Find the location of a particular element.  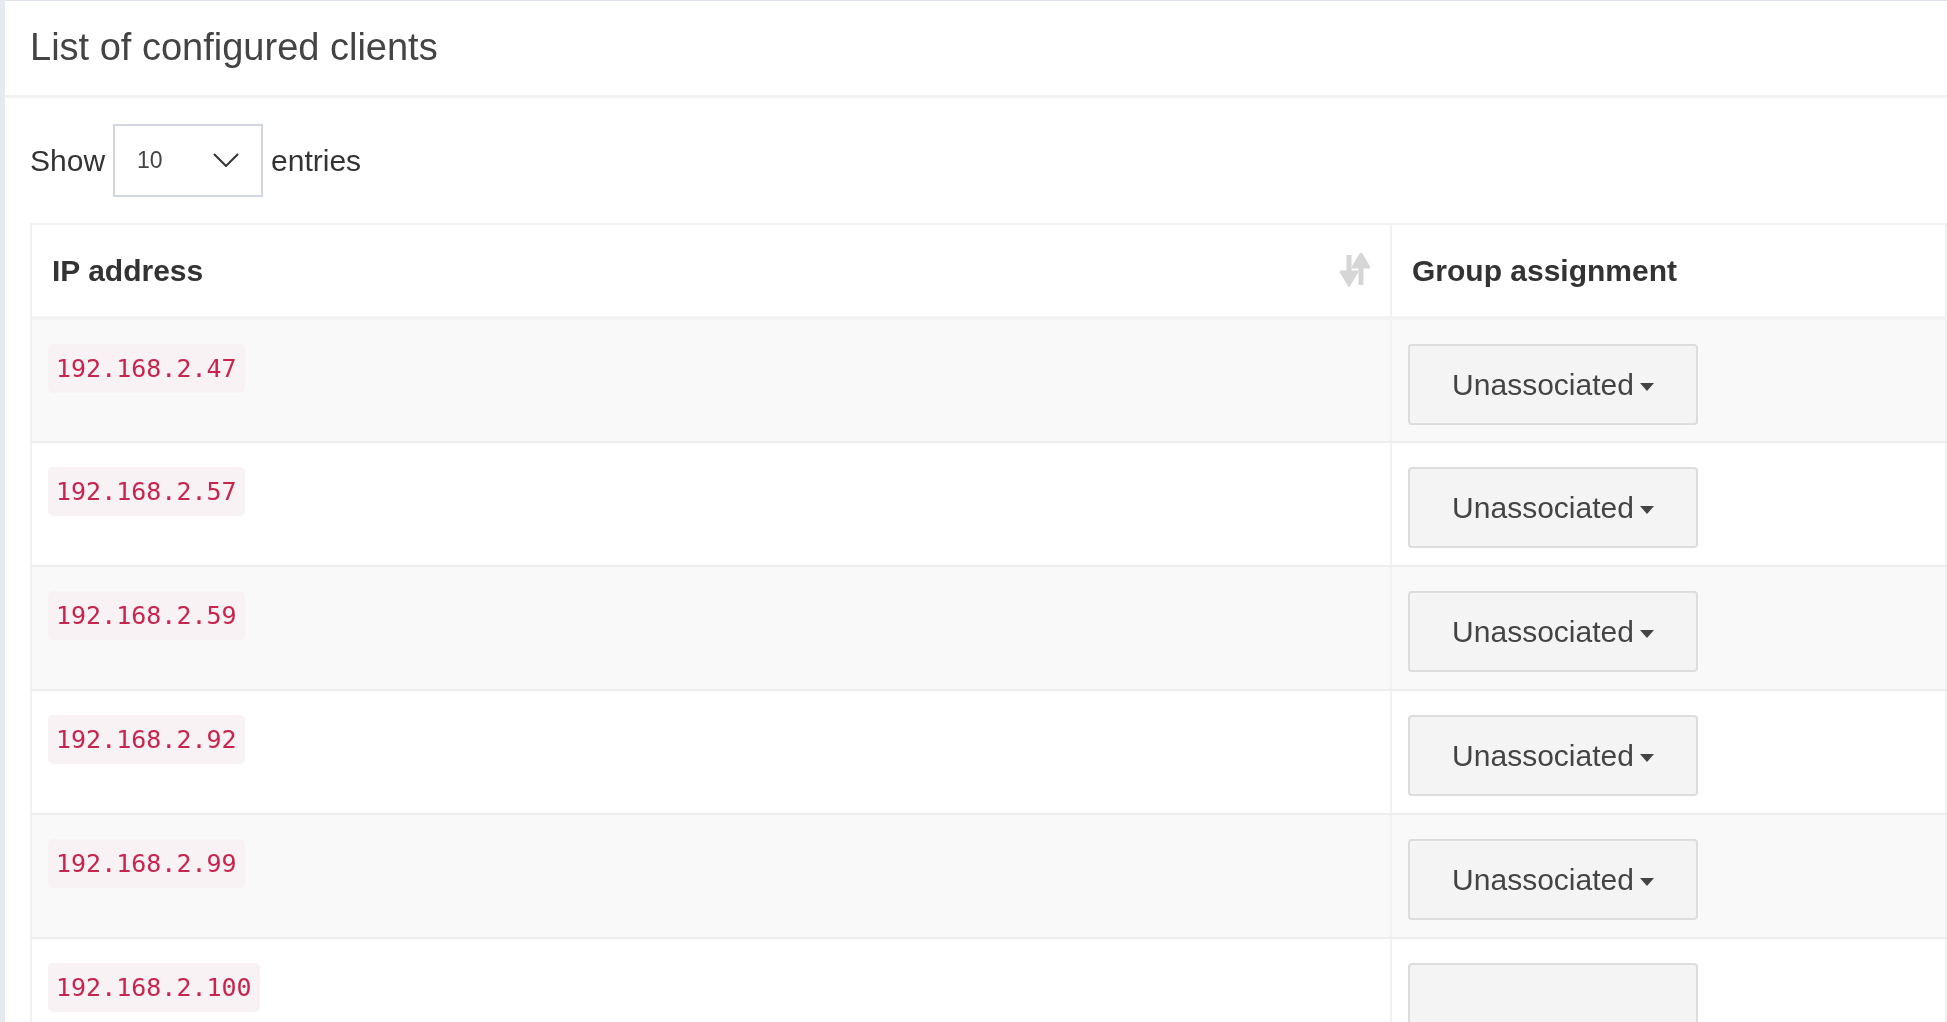

entries-label: entries is located at coordinates (316, 160).